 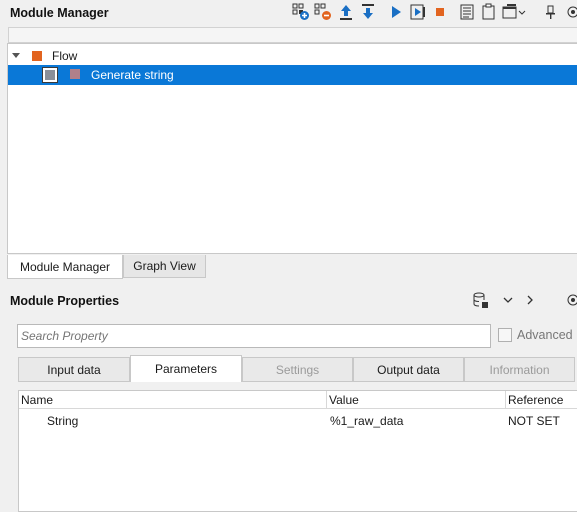 What do you see at coordinates (301, 12) in the screenshot?
I see `add-module-icon` at bounding box center [301, 12].